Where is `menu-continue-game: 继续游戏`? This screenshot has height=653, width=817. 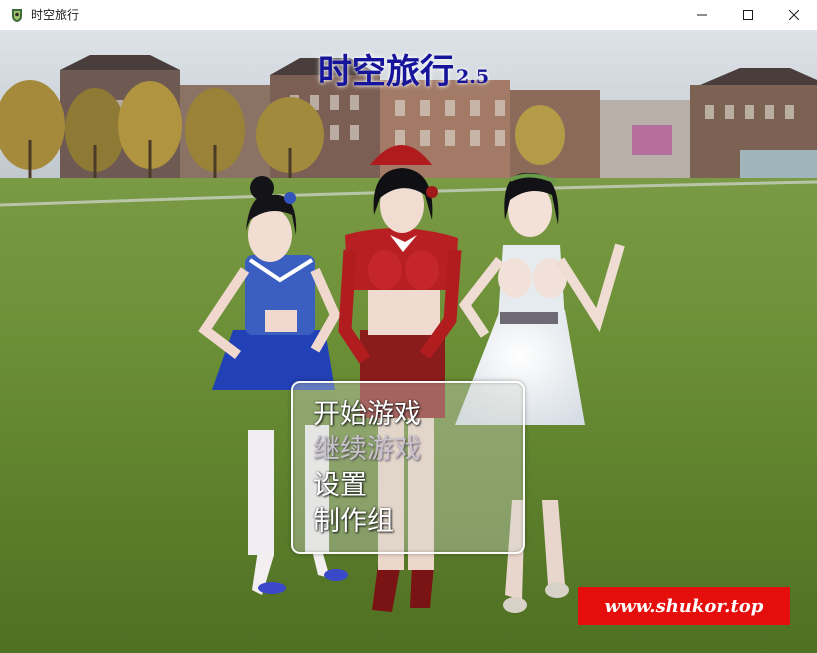 menu-continue-game: 继续游戏 is located at coordinates (367, 450).